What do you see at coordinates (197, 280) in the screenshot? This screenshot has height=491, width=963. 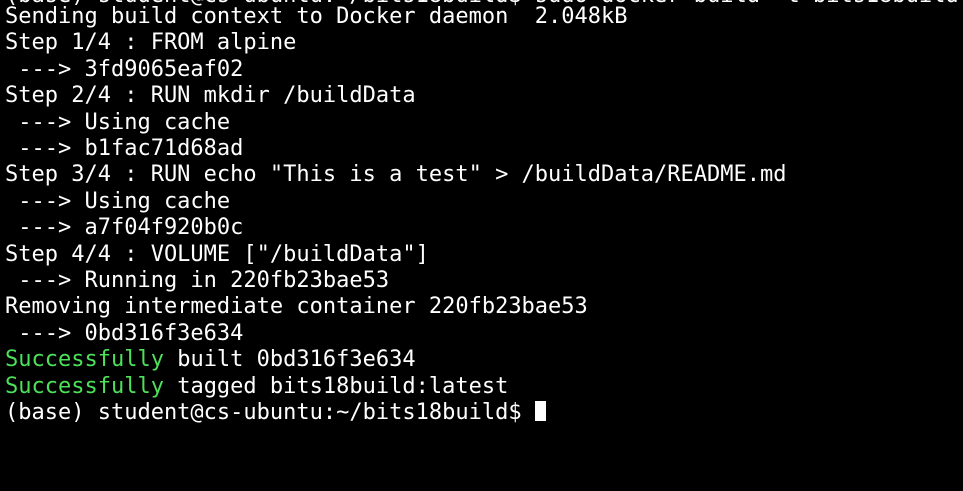 I see `terminal-line: ---> Running in 220fb23bae53` at bounding box center [197, 280].